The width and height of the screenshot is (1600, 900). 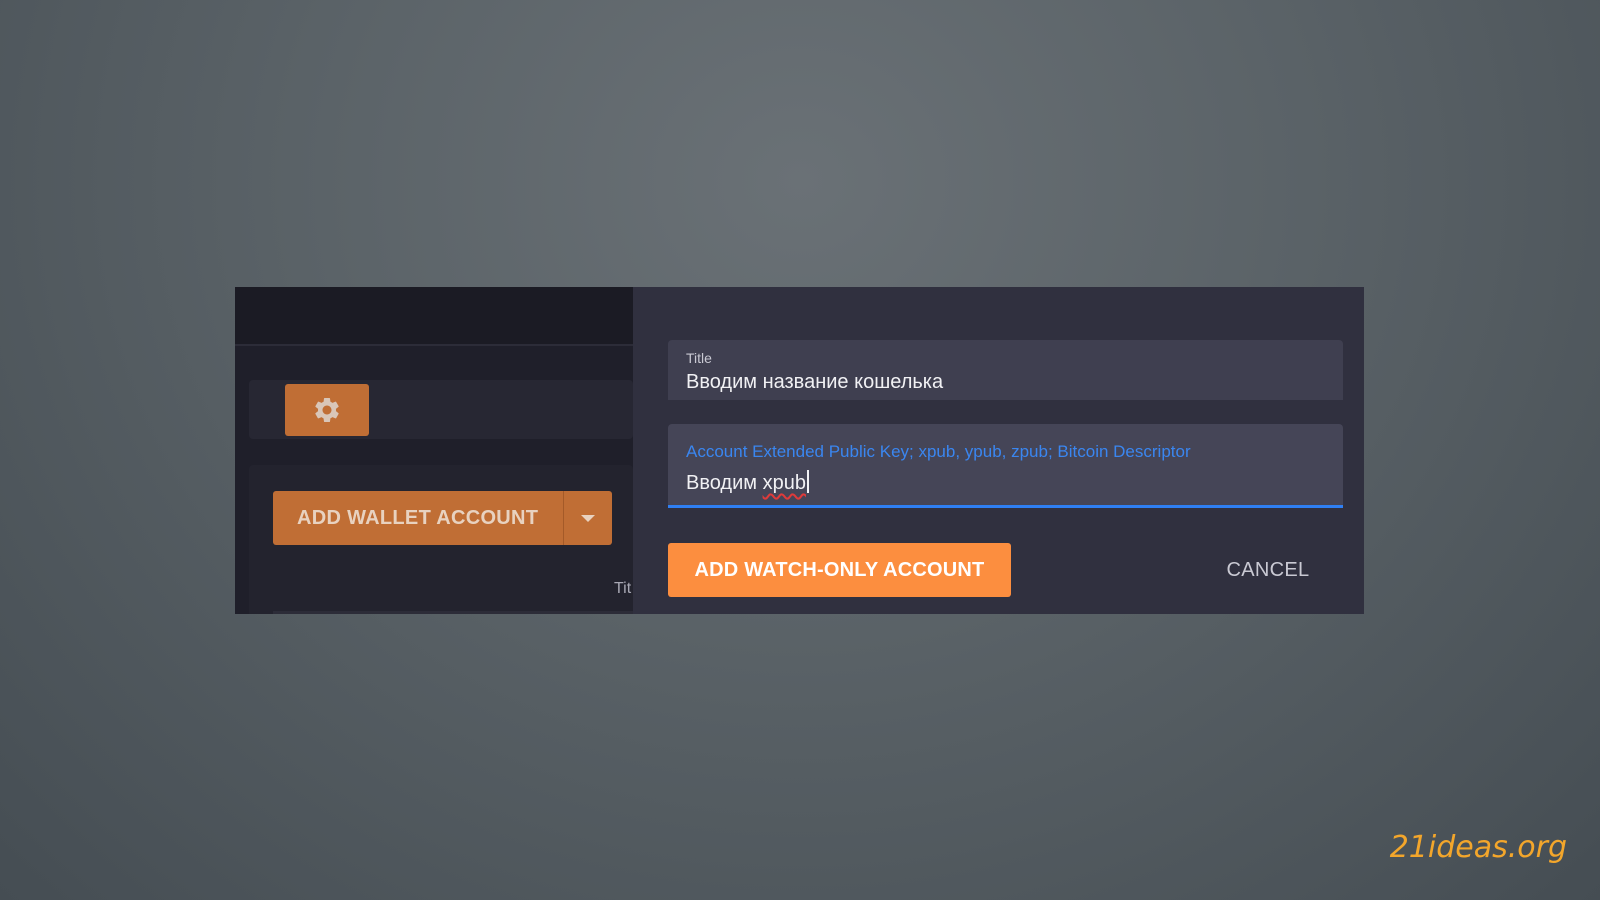 What do you see at coordinates (699, 358) in the screenshot?
I see `title-field-label: Title` at bounding box center [699, 358].